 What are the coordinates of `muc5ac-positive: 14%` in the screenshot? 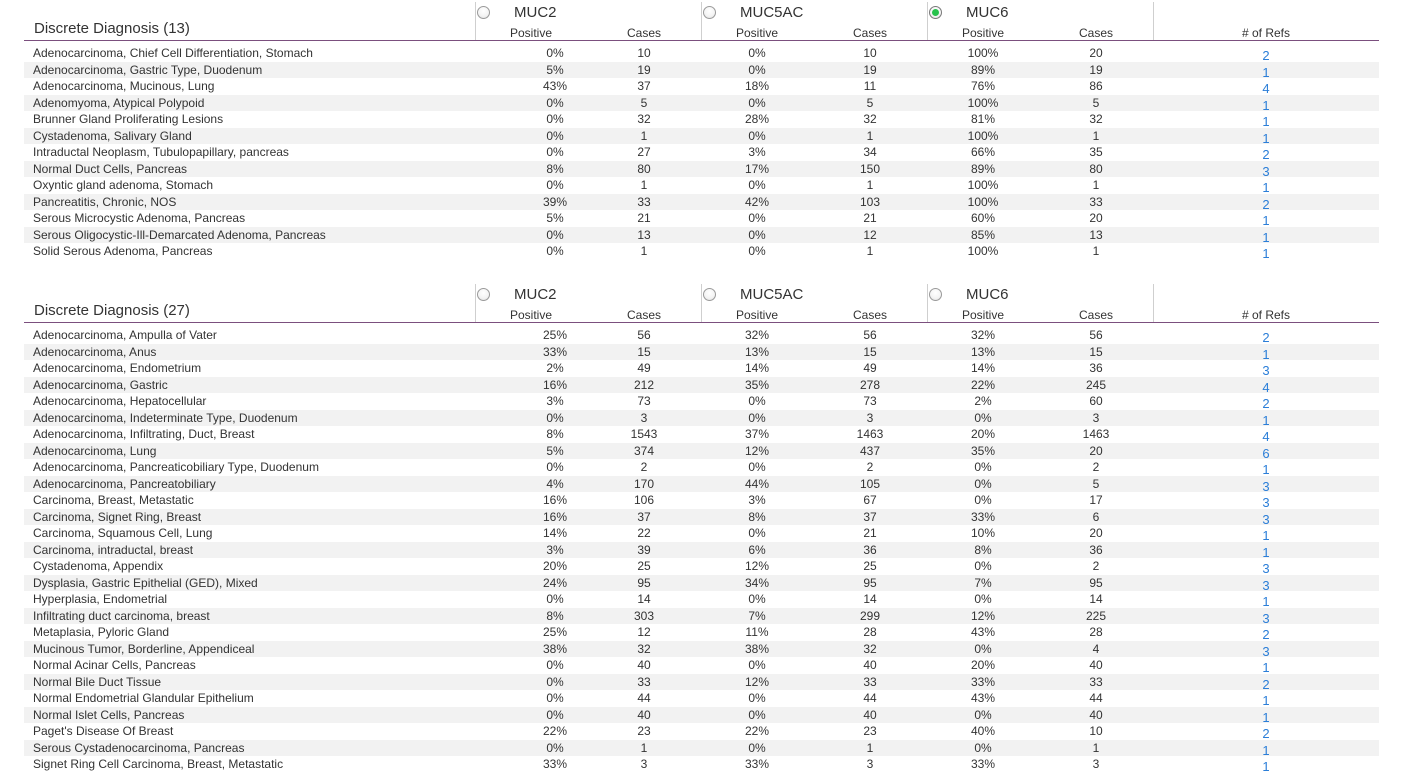 It's located at (757, 368).